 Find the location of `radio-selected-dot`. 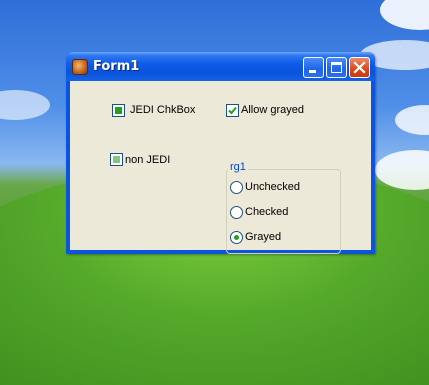

radio-selected-dot is located at coordinates (236, 237).